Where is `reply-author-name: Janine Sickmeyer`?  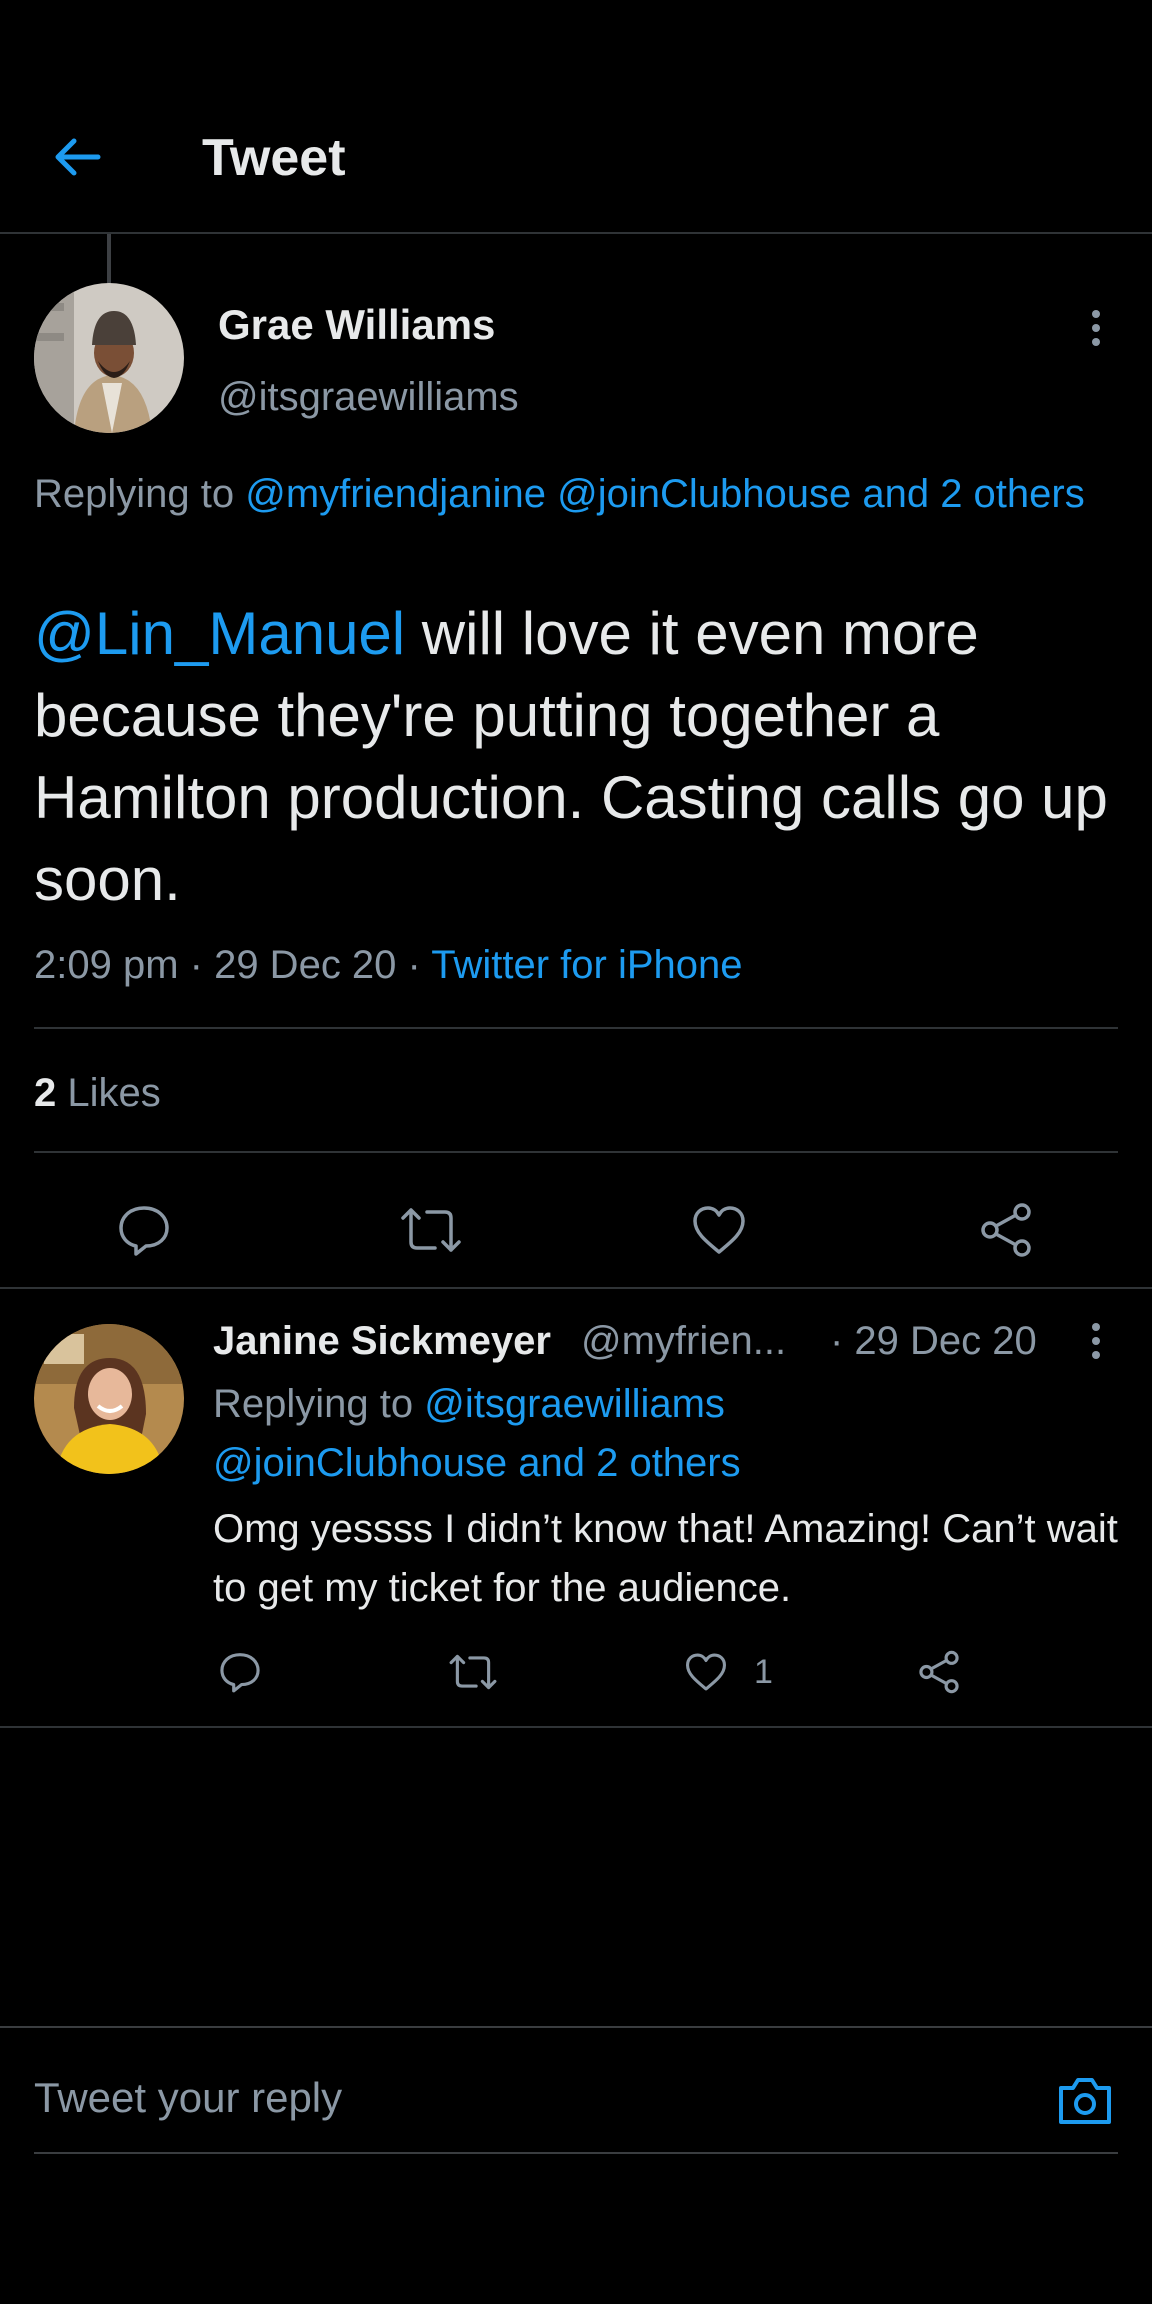 reply-author-name: Janine Sickmeyer is located at coordinates (382, 1341).